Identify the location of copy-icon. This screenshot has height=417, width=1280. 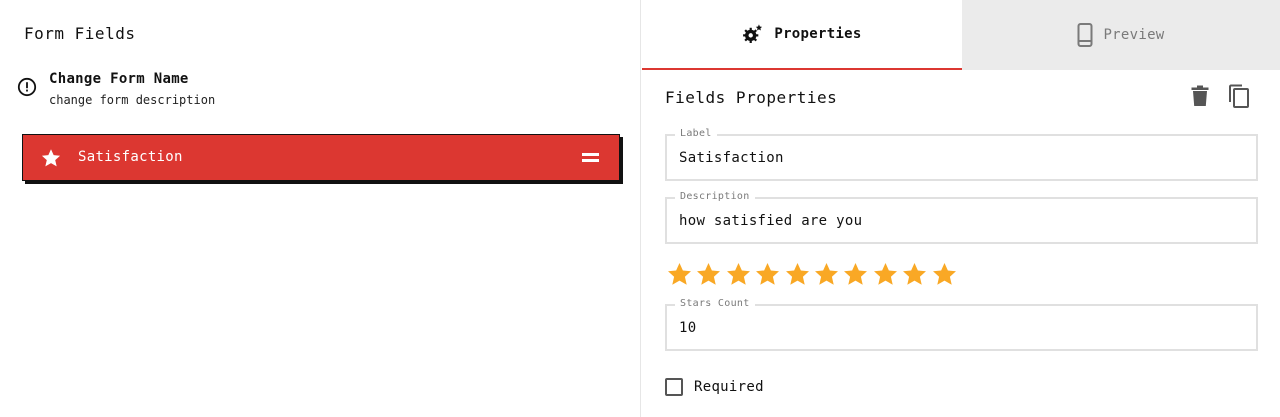
(1239, 98).